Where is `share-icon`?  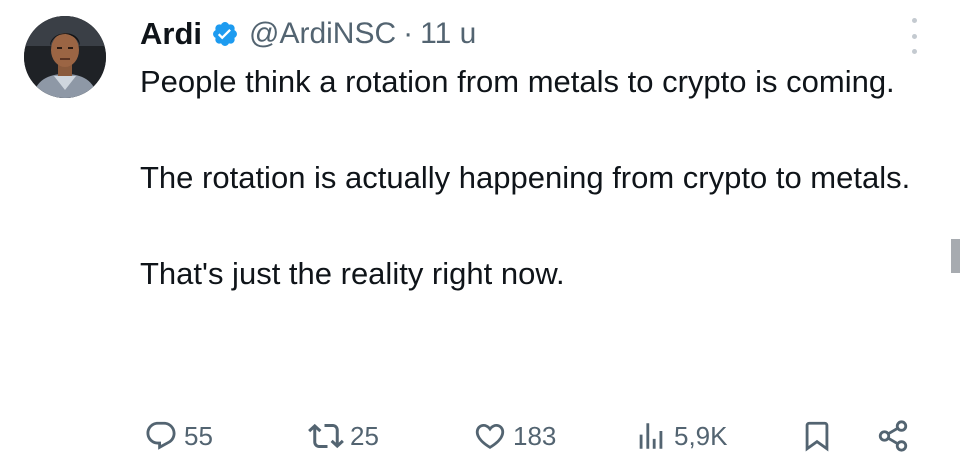 share-icon is located at coordinates (893, 436).